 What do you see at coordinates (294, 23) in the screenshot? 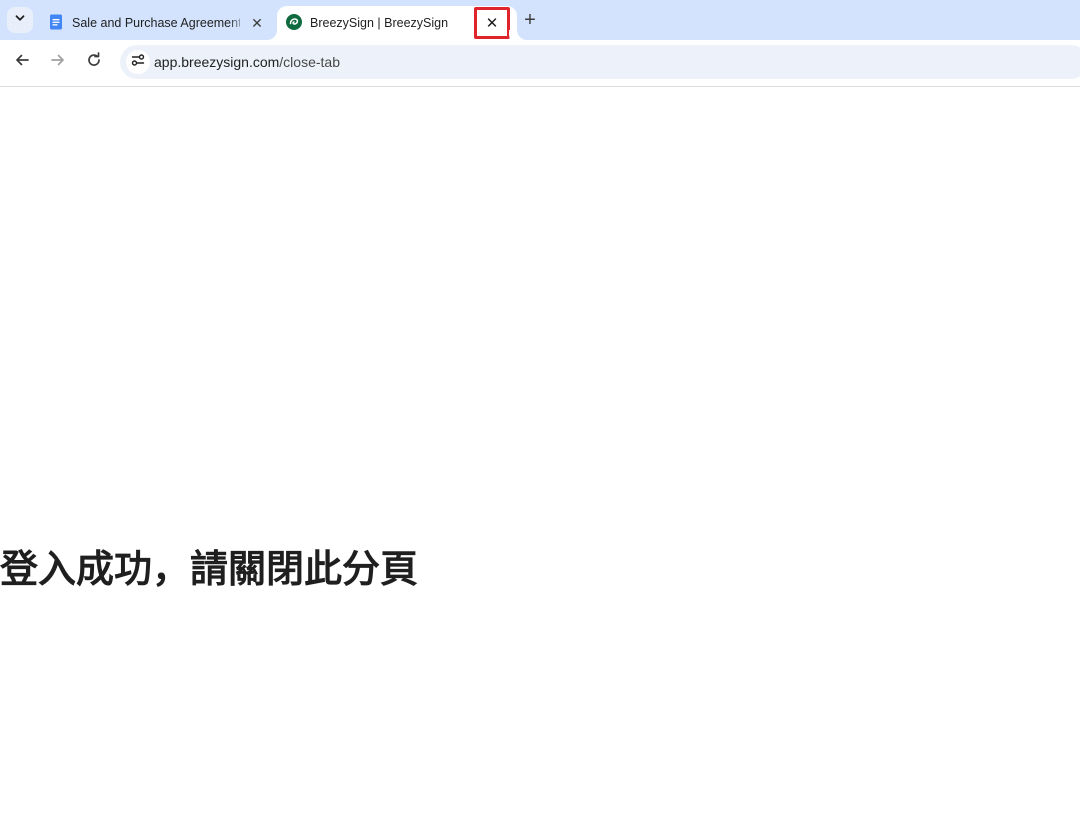
I see `breezysign-logo-icon` at bounding box center [294, 23].